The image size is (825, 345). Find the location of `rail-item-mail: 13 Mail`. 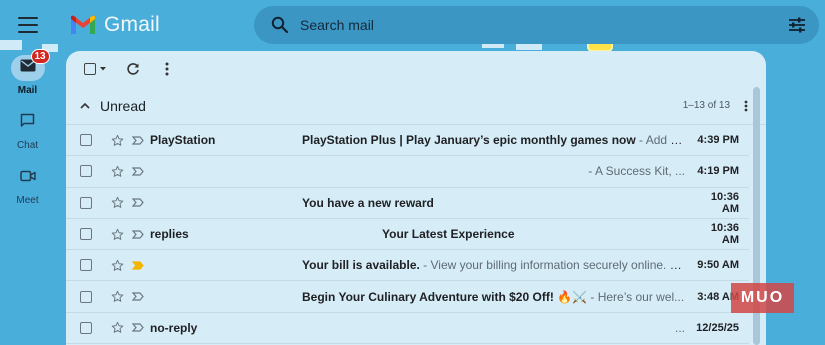

rail-item-mail: 13 Mail is located at coordinates (27, 72).